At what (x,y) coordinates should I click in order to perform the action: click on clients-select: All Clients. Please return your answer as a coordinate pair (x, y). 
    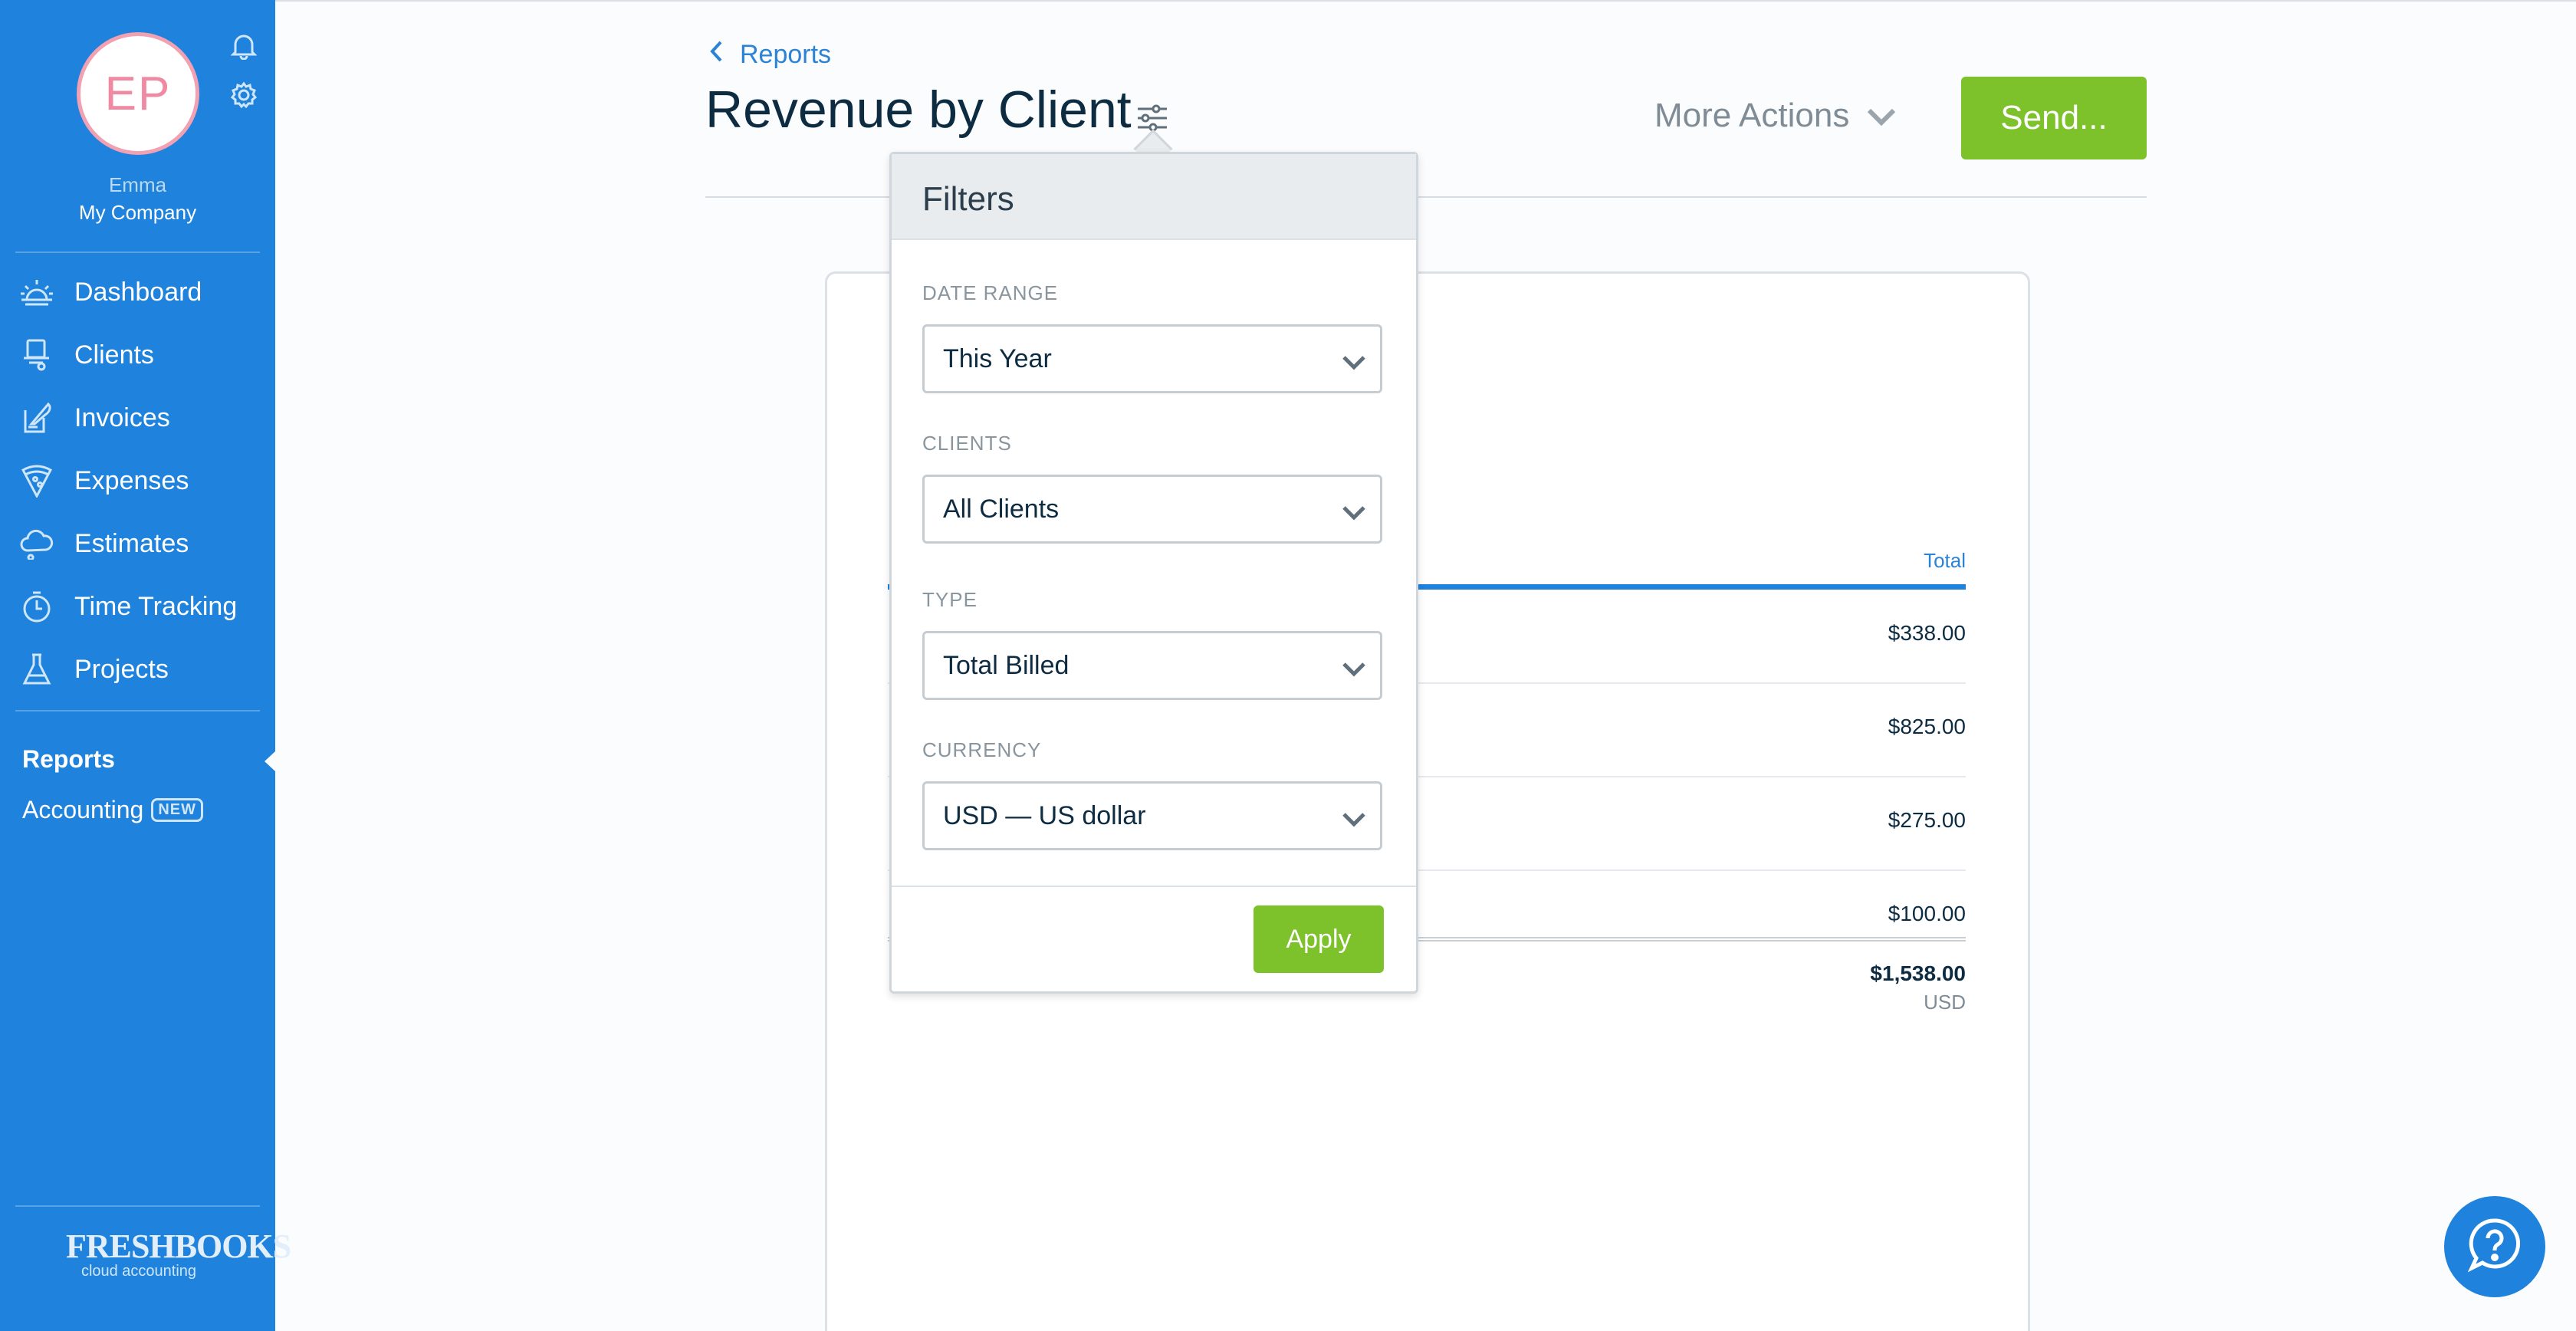
    Looking at the image, I should click on (1152, 509).